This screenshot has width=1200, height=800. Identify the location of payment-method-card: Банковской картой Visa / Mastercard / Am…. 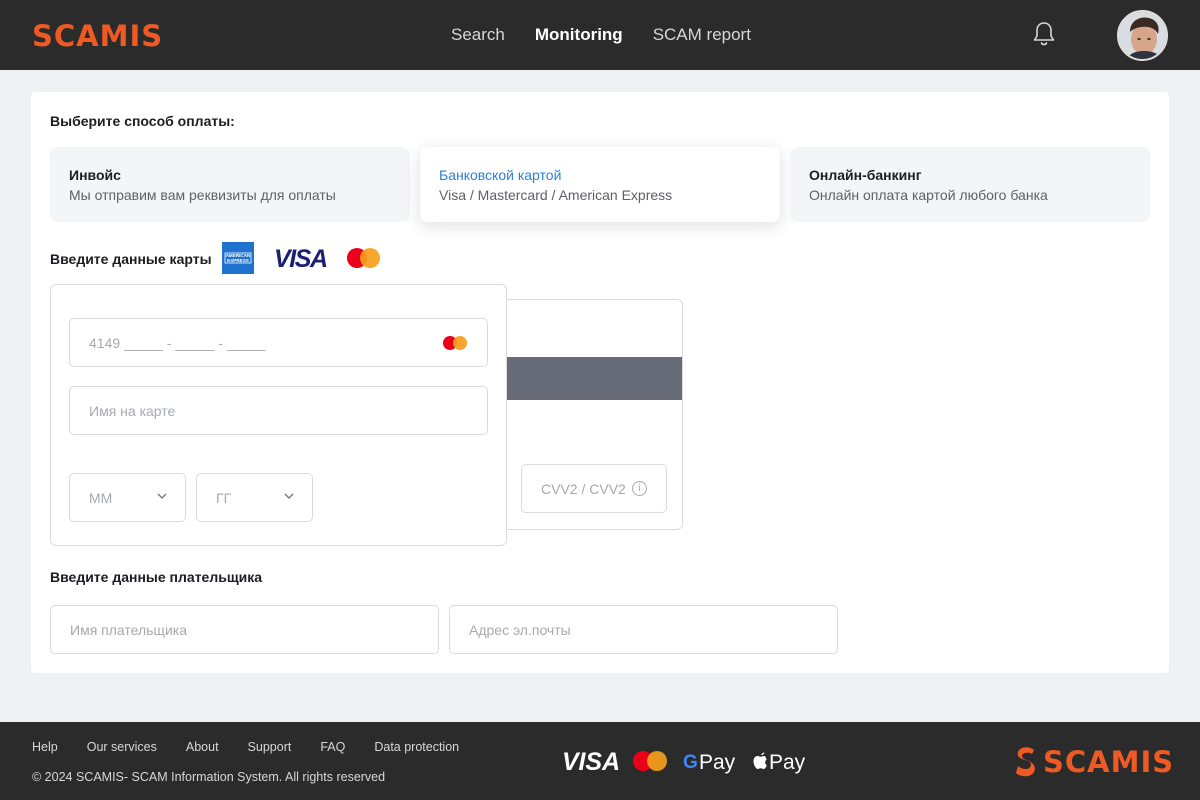
(600, 184).